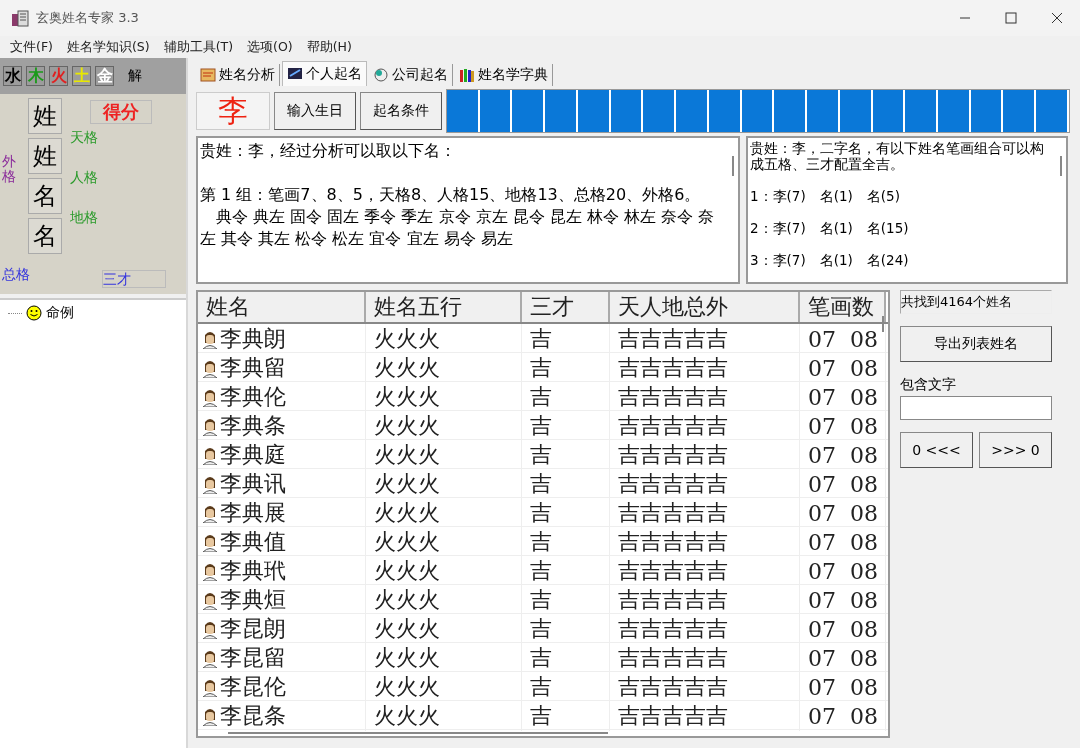 The height and width of the screenshot is (748, 1080). Describe the element at coordinates (907, 210) in the screenshot. I see `combination-text-box: 贵姓：李，二字名，有以下姓名笔画组合可以构成五格、三才配置全吉。 1：李(7) 名(1) 名(5) 2：李(7) 名(1) 名(15) 3：李(7) 名(1) 名(24)` at that location.